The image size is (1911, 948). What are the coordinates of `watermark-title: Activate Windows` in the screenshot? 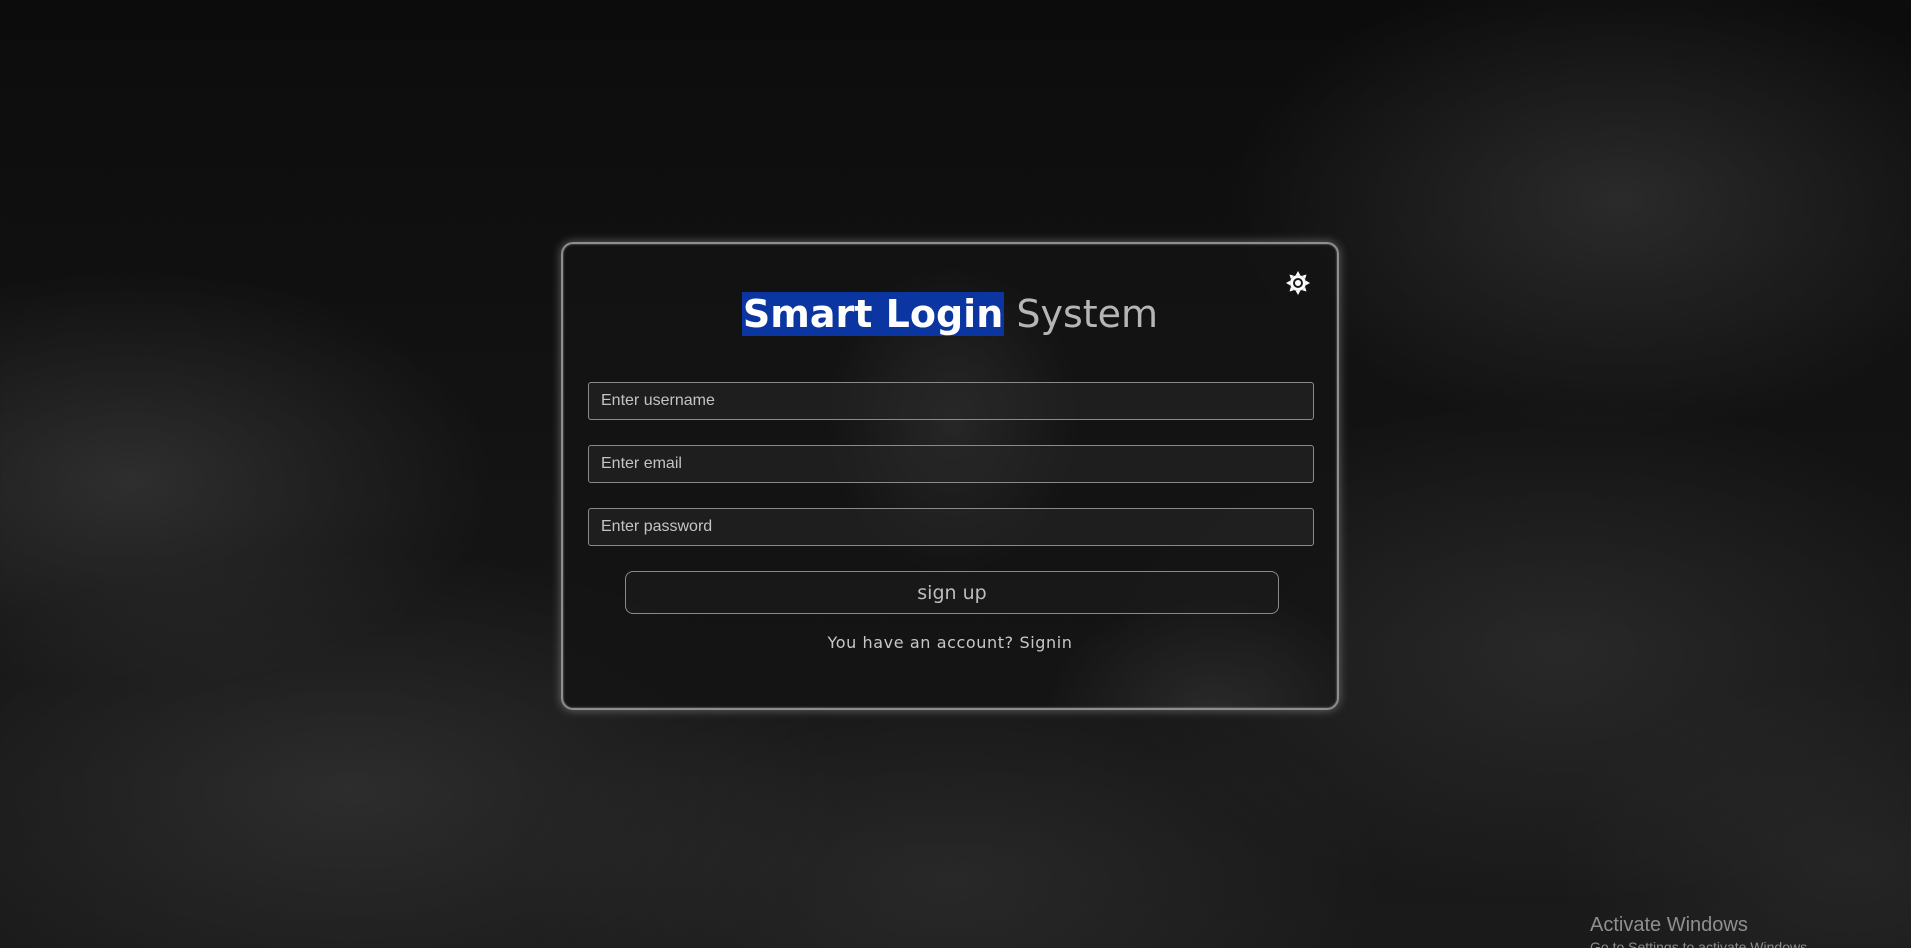 It's located at (1669, 925).